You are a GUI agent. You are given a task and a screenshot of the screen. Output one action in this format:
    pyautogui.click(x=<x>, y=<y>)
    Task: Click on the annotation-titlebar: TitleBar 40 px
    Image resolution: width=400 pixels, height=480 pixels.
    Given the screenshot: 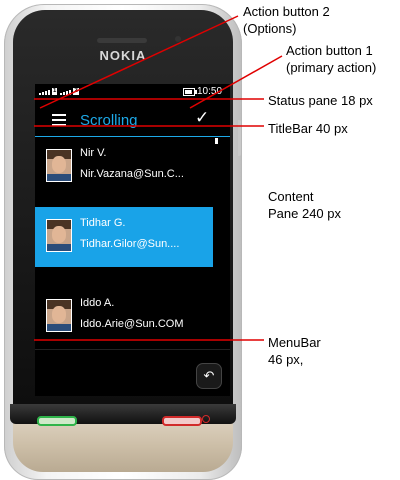 What is the action you would take?
    pyautogui.click(x=308, y=128)
    